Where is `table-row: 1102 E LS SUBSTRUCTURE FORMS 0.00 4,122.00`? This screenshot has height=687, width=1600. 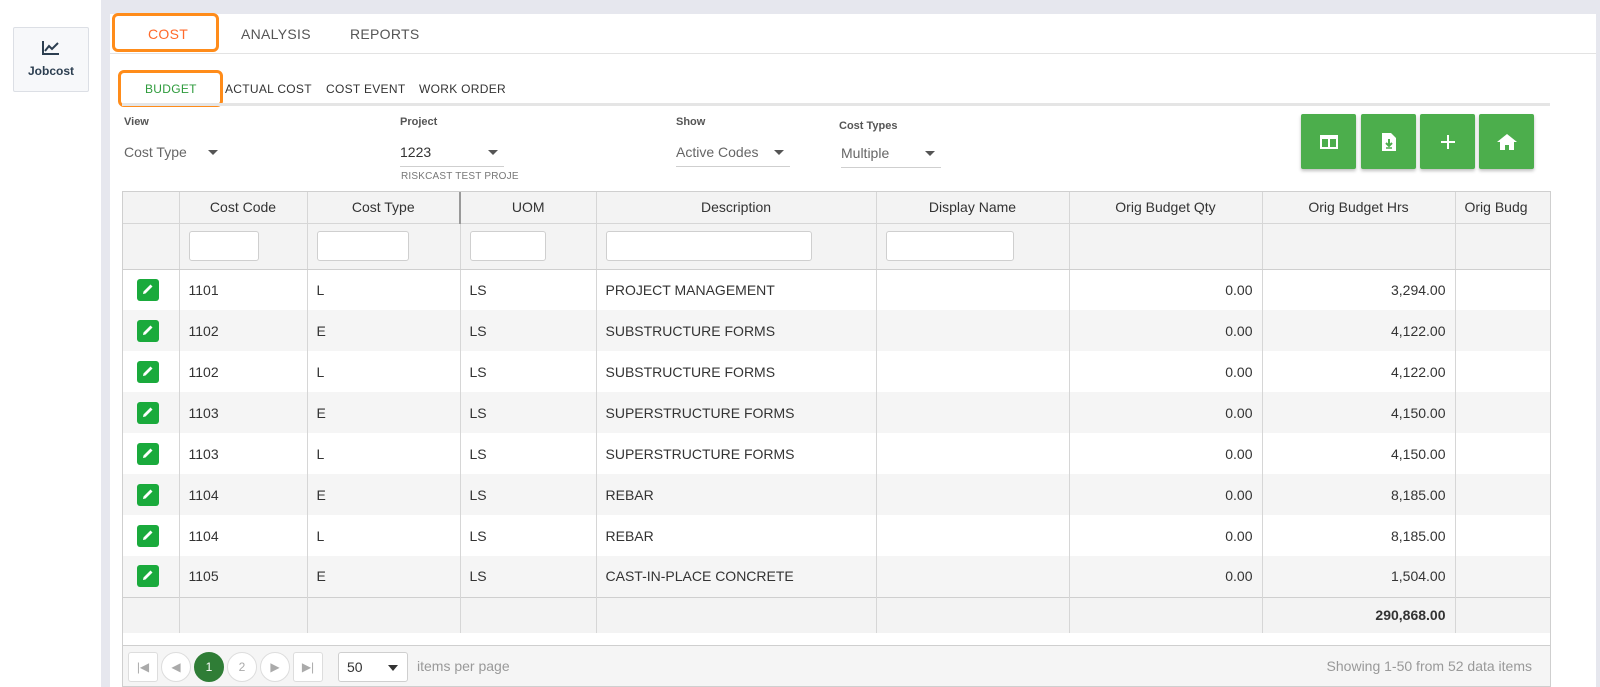
table-row: 1102 E LS SUBSTRUCTURE FORMS 0.00 4,122.00 is located at coordinates (836, 330).